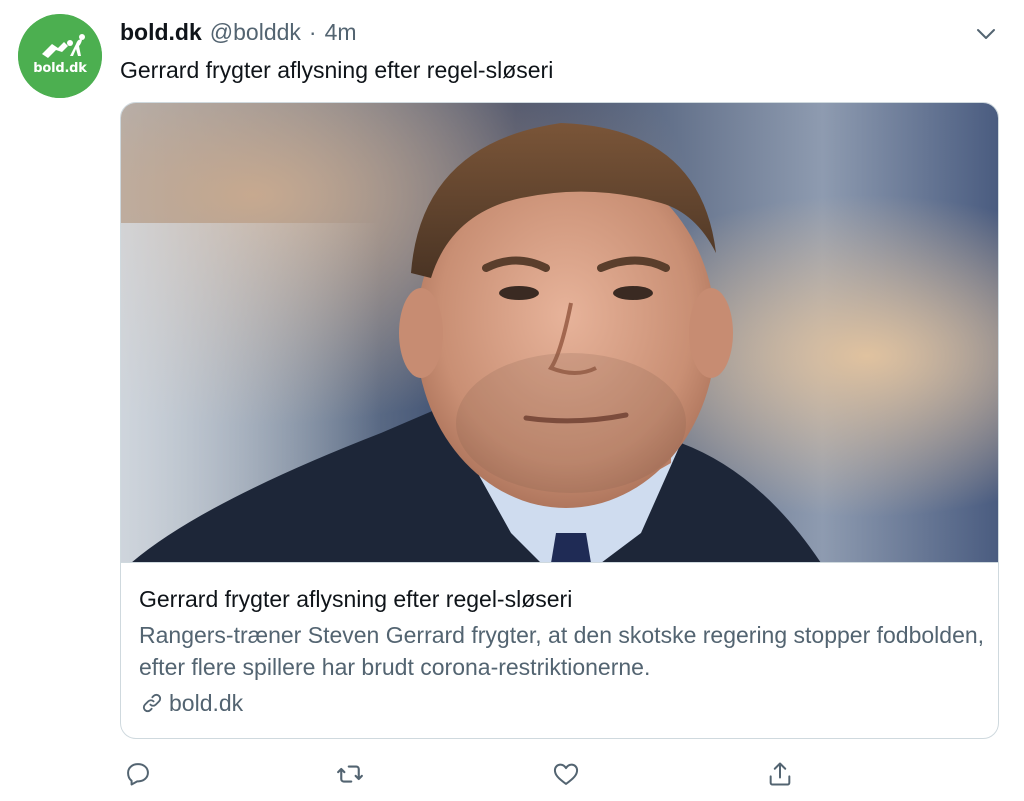  Describe the element at coordinates (341, 32) in the screenshot. I see `timestamp: 4m` at that location.